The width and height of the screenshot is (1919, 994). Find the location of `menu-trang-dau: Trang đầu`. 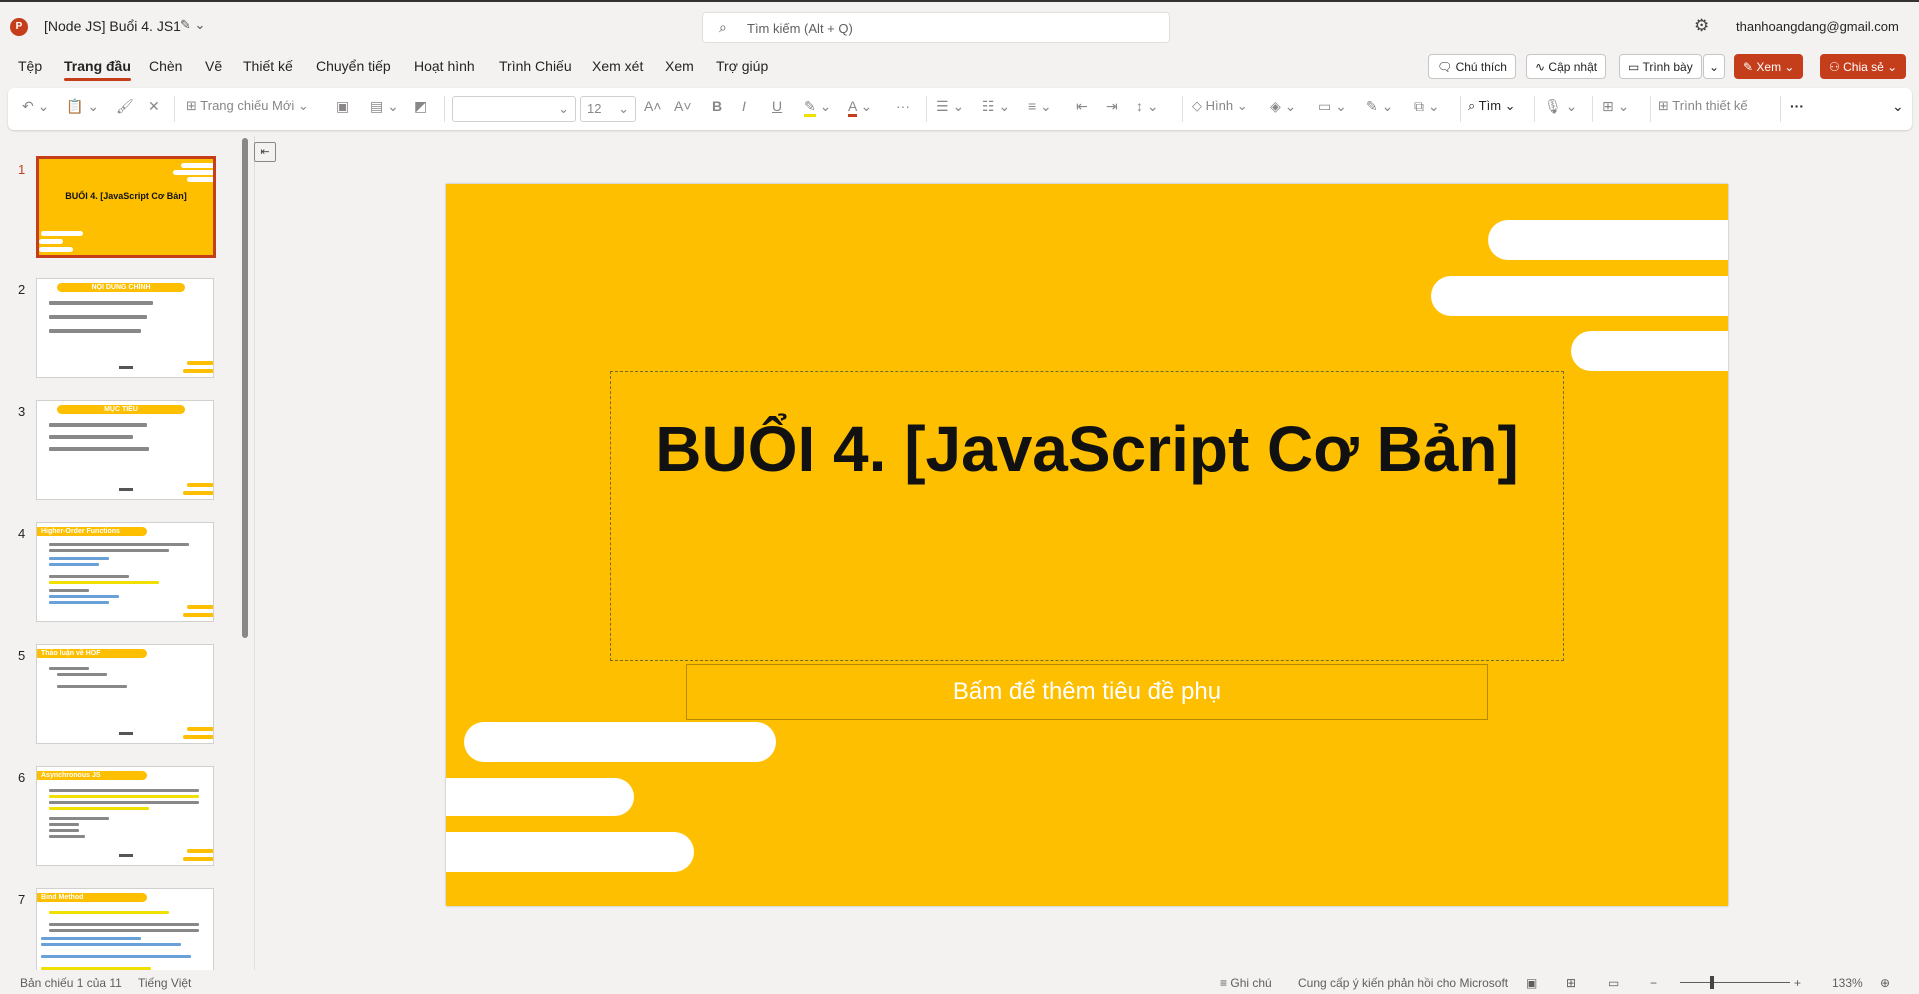

menu-trang-dau: Trang đầu is located at coordinates (97, 69).